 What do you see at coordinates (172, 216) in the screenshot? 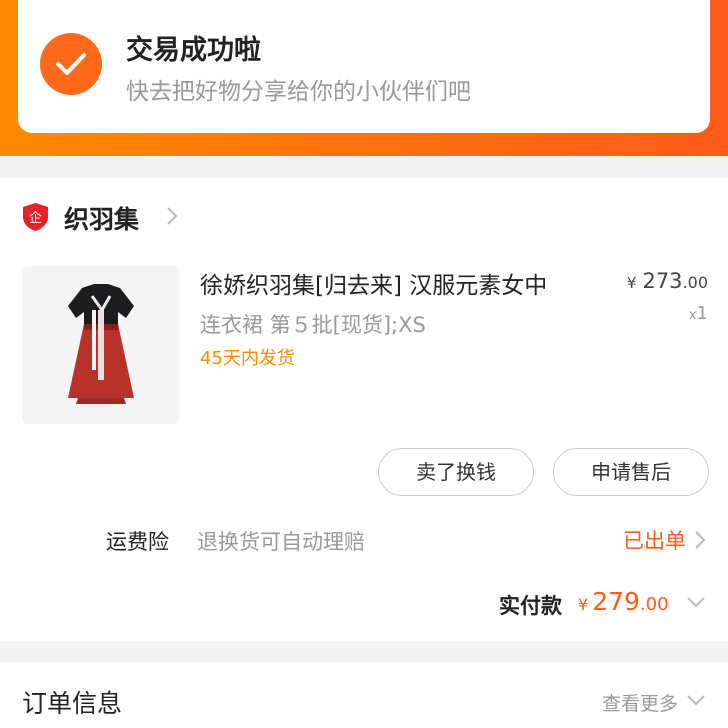
I see `shop-chevron-right-icon` at bounding box center [172, 216].